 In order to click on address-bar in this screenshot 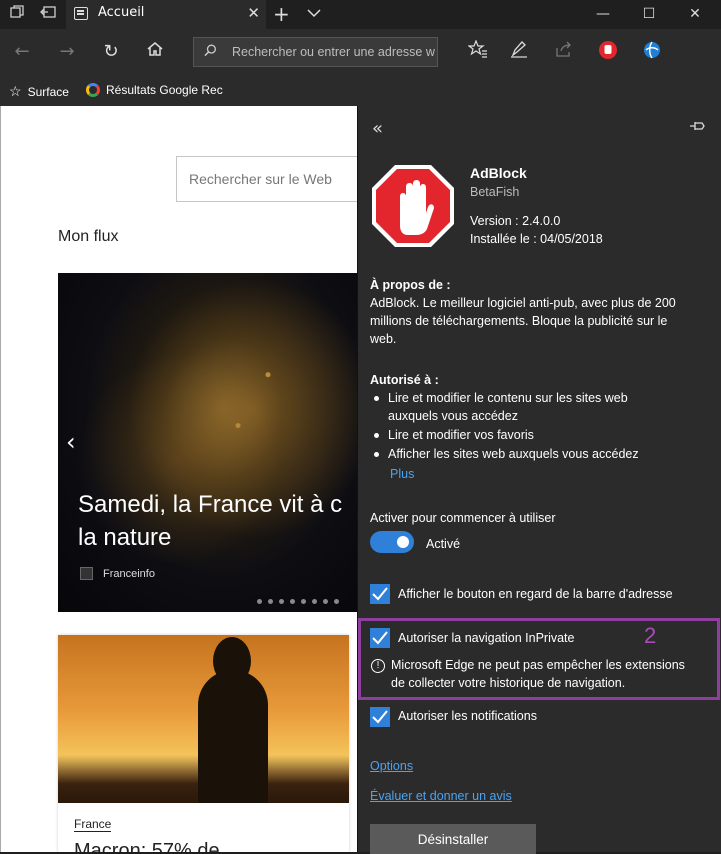, I will do `click(315, 52)`.